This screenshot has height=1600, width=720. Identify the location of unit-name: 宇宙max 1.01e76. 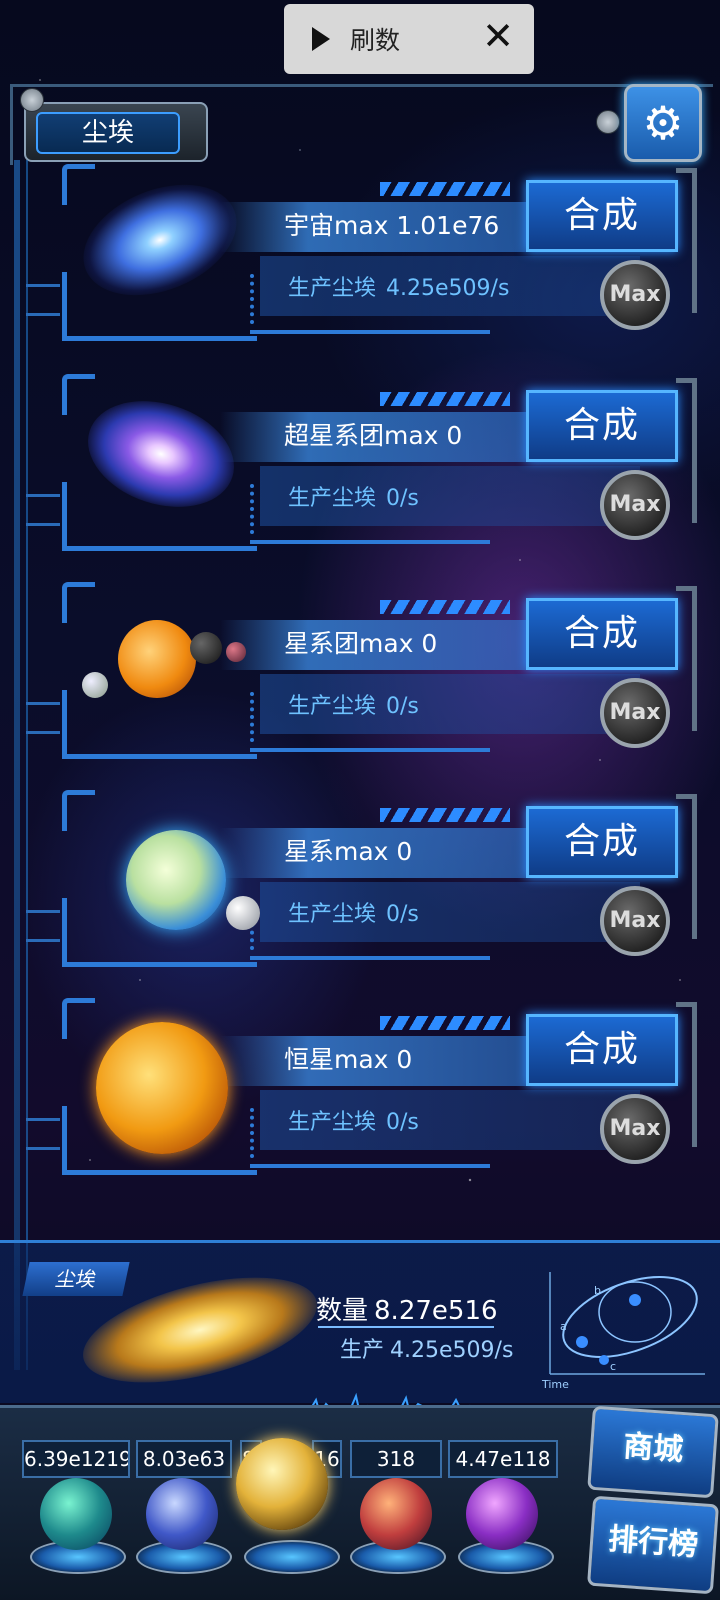
(392, 225).